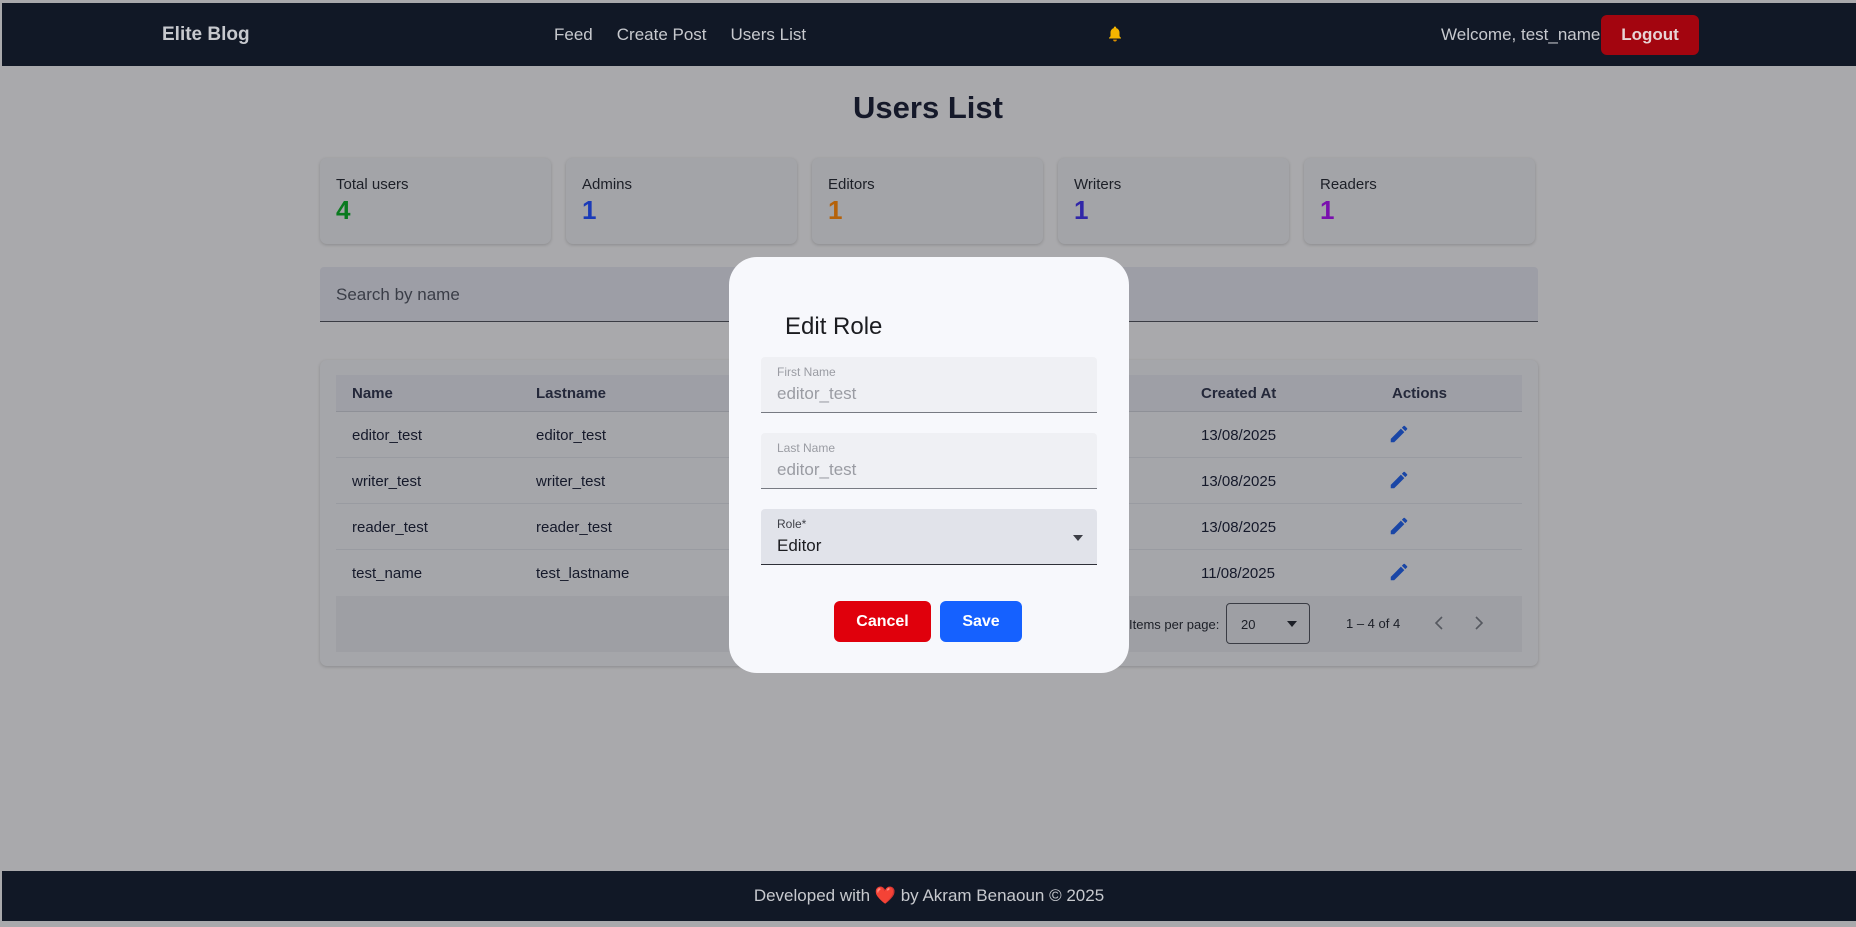 This screenshot has height=927, width=1856. What do you see at coordinates (1173, 201) in the screenshot?
I see `stat-card-writers: Writers 1` at bounding box center [1173, 201].